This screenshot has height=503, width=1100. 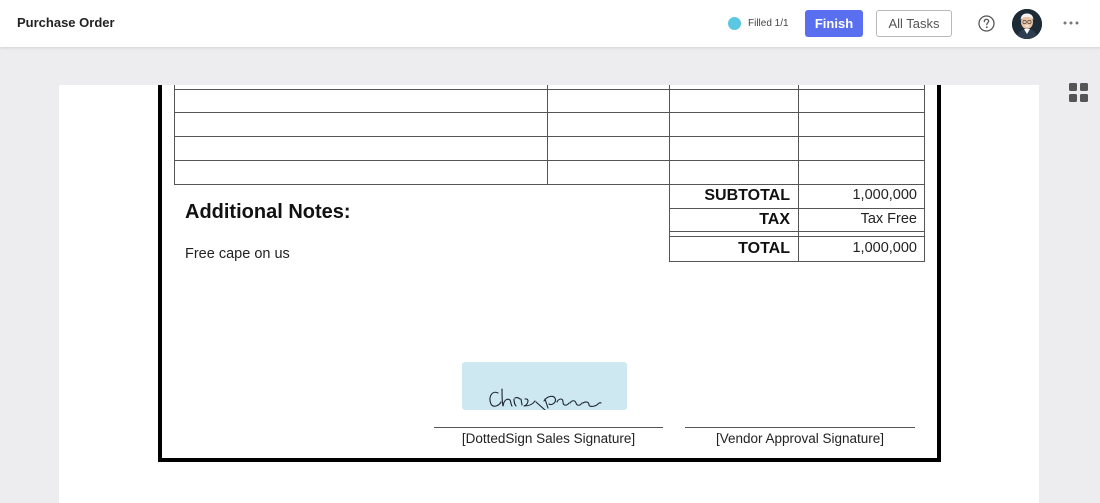 What do you see at coordinates (1071, 23) in the screenshot?
I see `more-horizontal-icon` at bounding box center [1071, 23].